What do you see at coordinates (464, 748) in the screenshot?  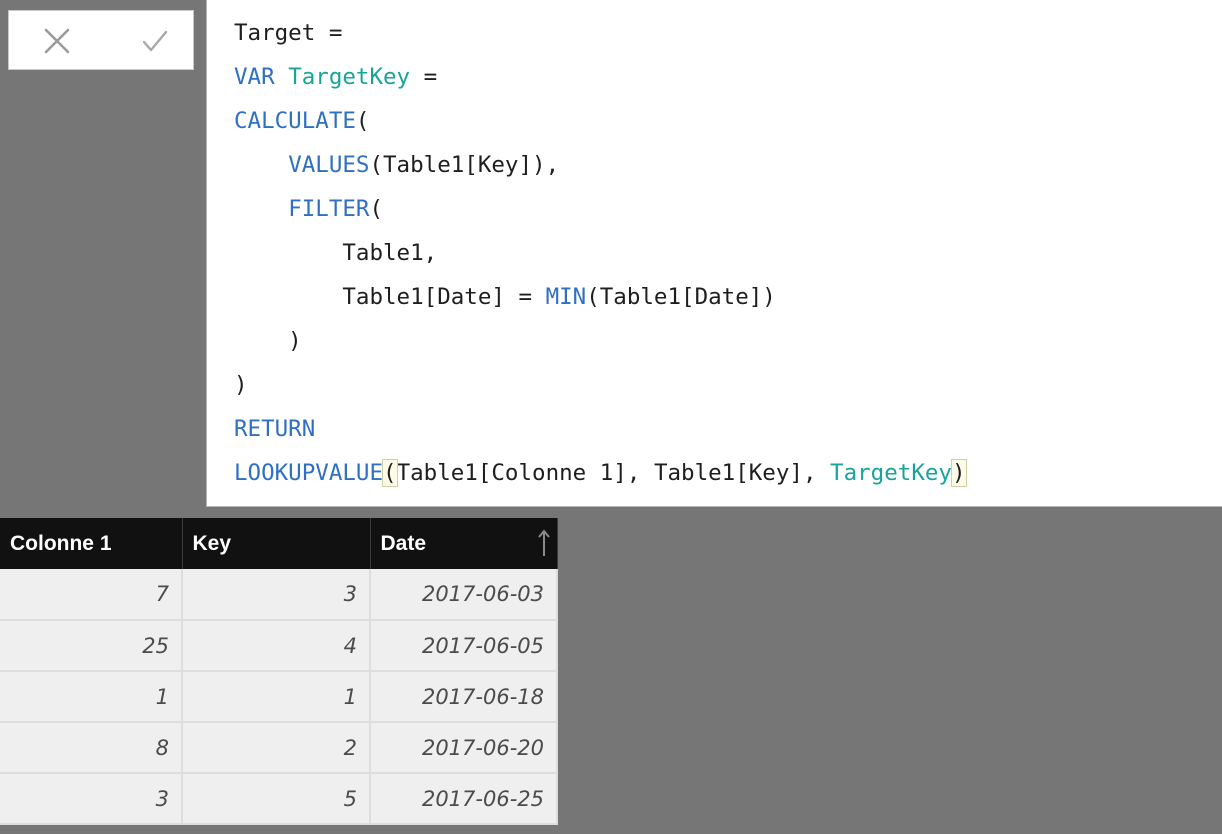 I see `table-cell: 2017-06-20` at bounding box center [464, 748].